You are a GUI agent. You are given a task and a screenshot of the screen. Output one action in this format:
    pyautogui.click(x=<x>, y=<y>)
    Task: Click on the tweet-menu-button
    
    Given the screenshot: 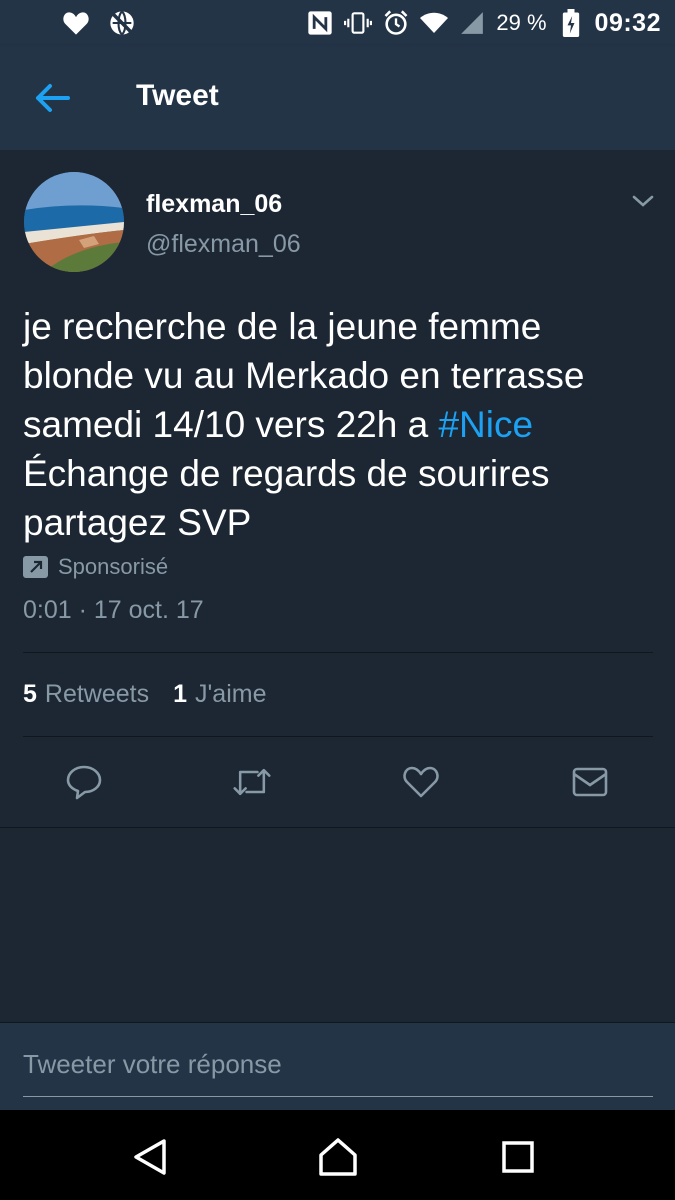 What is the action you would take?
    pyautogui.click(x=643, y=201)
    